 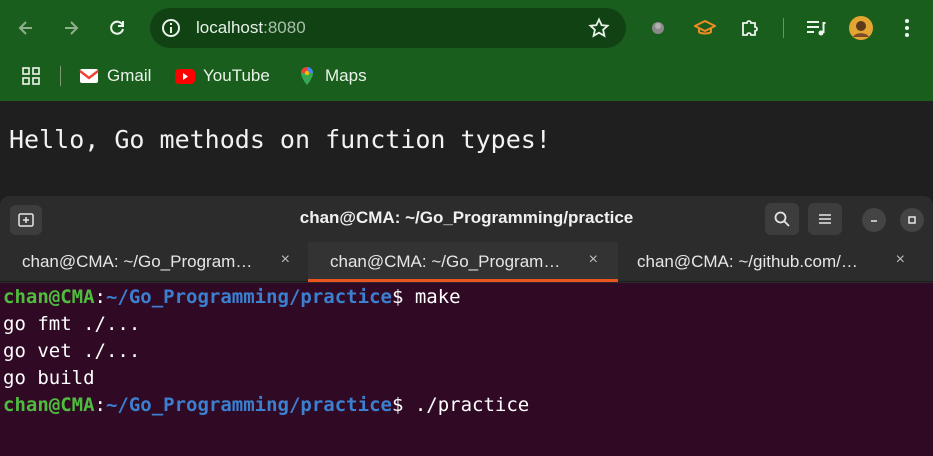 I want to click on profile-avatar, so click(x=861, y=28).